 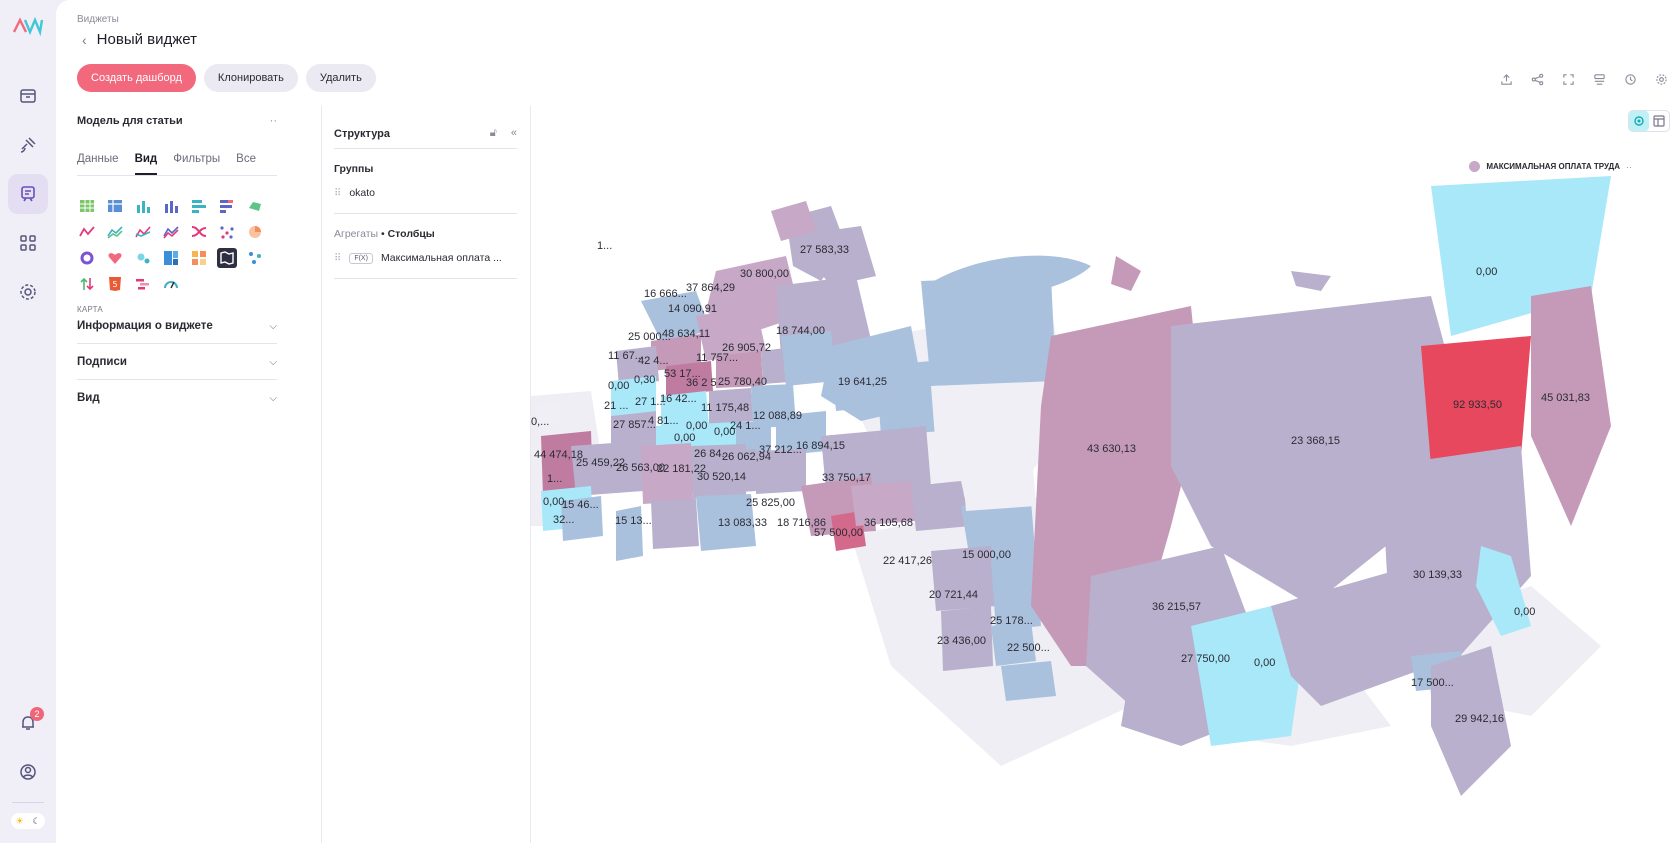 What do you see at coordinates (130, 121) in the screenshot?
I see `model-name: Модель для статьи` at bounding box center [130, 121].